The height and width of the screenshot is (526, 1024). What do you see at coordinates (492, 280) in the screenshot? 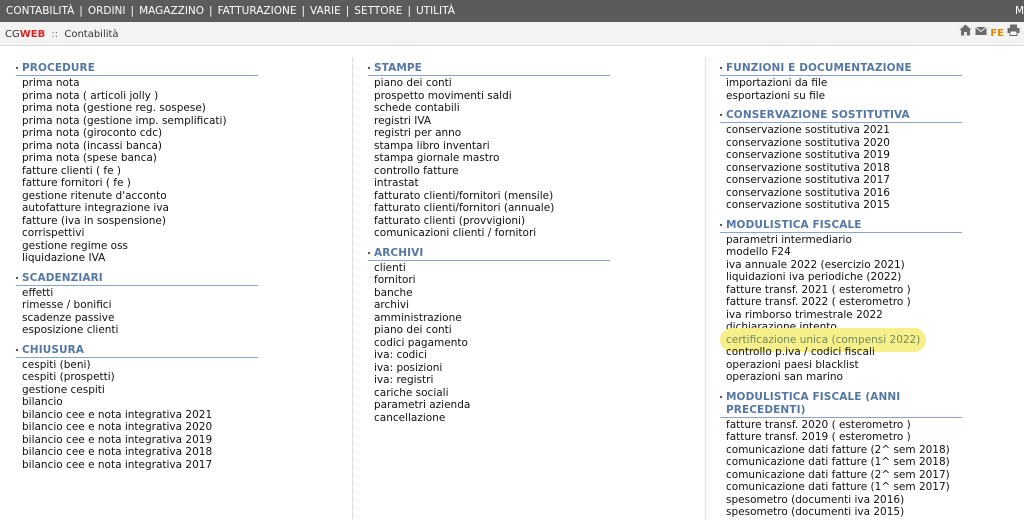
I see `menu-link: fornitori` at bounding box center [492, 280].